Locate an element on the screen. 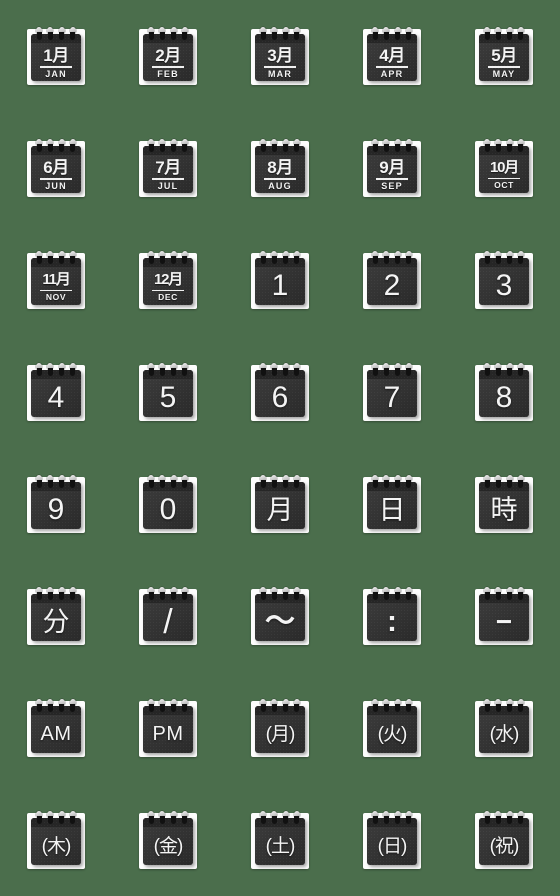 Image resolution: width=560 pixels, height=896 pixels. calendar-icon: 日 is located at coordinates (392, 504).